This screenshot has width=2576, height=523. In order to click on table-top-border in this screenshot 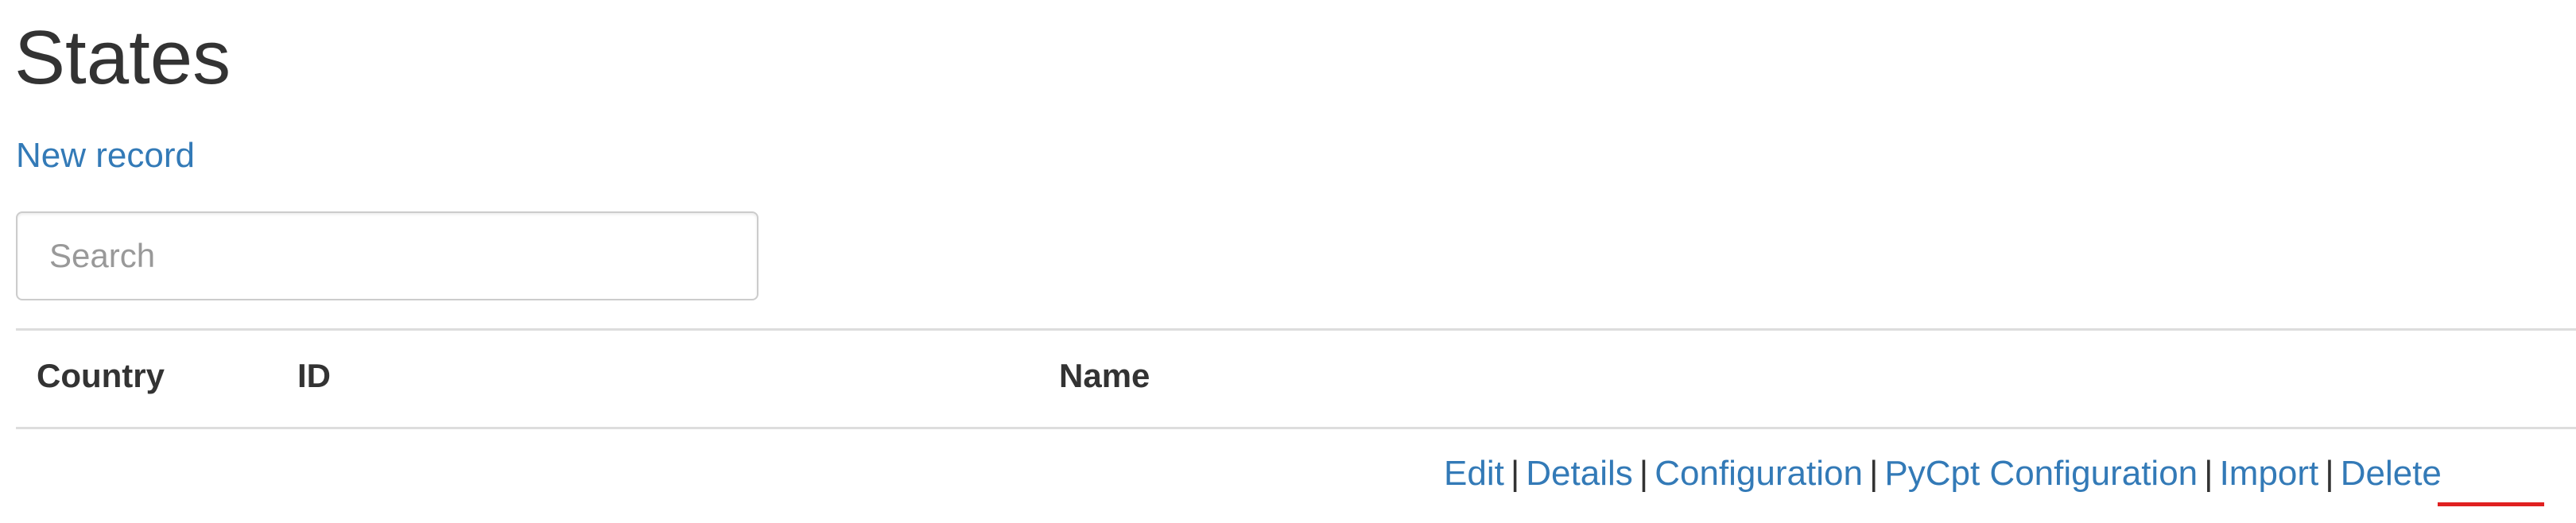, I will do `click(1296, 329)`.